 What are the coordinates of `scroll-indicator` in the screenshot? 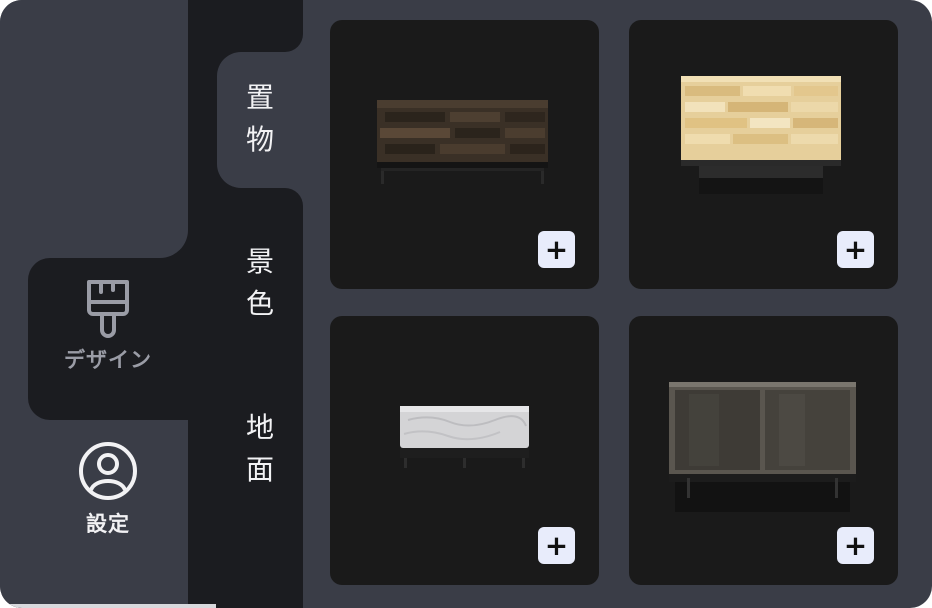 It's located at (108, 606).